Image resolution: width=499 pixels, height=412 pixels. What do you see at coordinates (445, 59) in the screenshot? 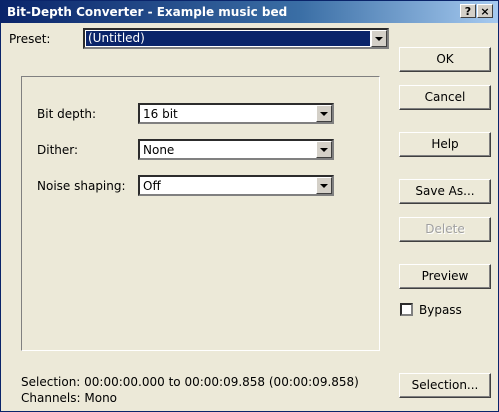
I see `ok-button: OK` at bounding box center [445, 59].